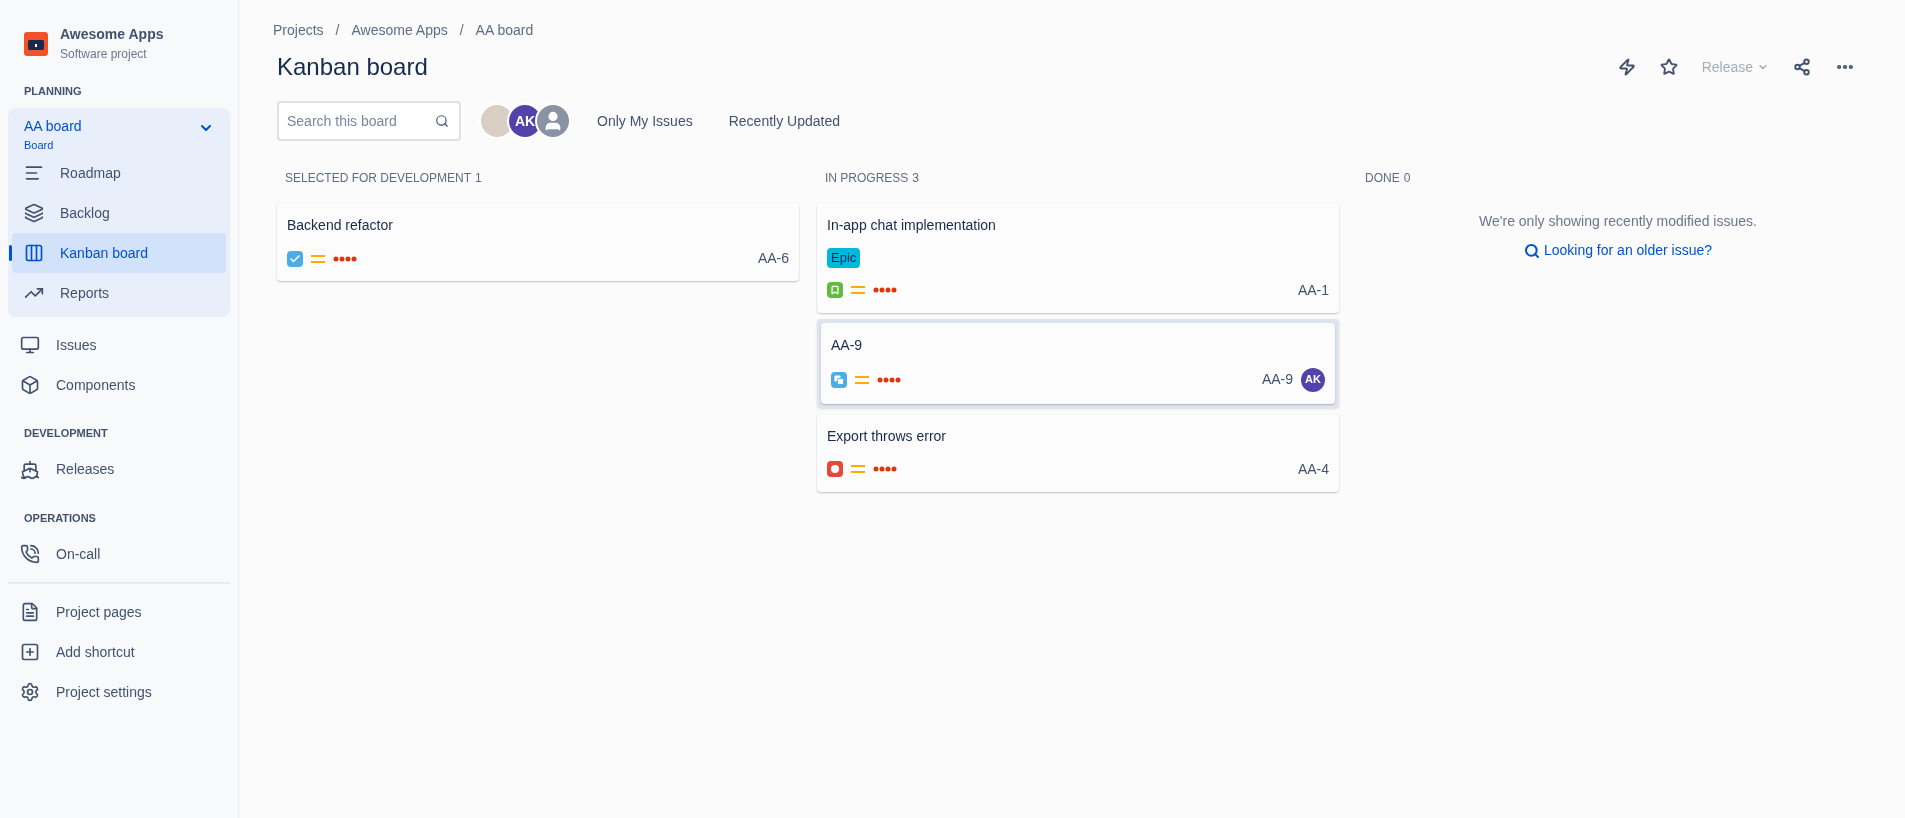 Image resolution: width=1905 pixels, height=818 pixels. What do you see at coordinates (378, 178) in the screenshot?
I see `column-title: SELECTED FOR DEVELOPMENT` at bounding box center [378, 178].